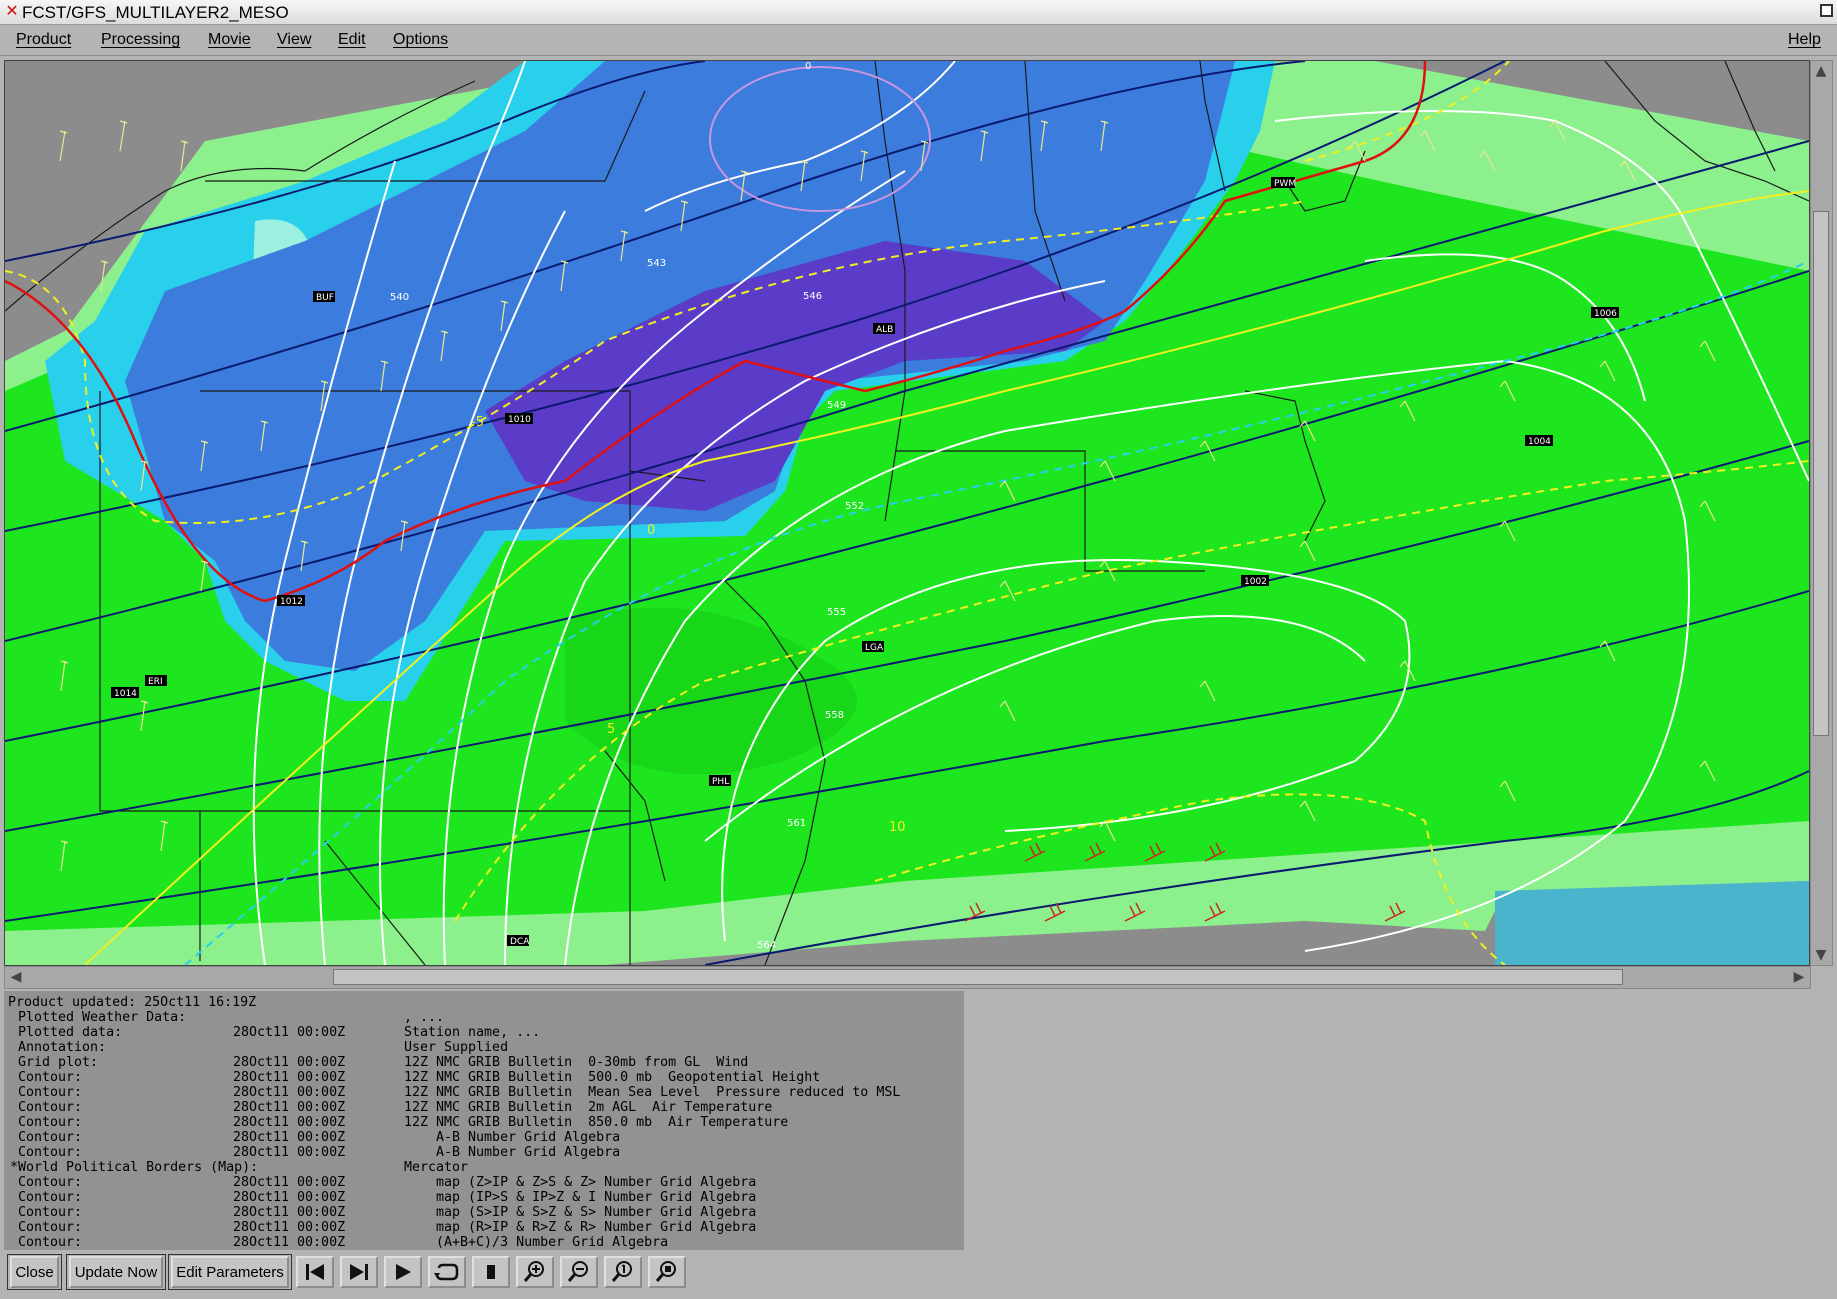  Describe the element at coordinates (836, 405) in the screenshot. I see `height-label: 549` at that location.